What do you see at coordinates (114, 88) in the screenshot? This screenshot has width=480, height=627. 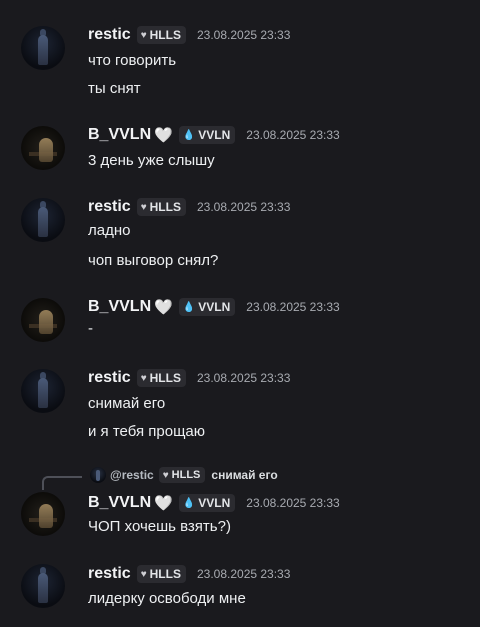 I see `message-text: ты снят` at bounding box center [114, 88].